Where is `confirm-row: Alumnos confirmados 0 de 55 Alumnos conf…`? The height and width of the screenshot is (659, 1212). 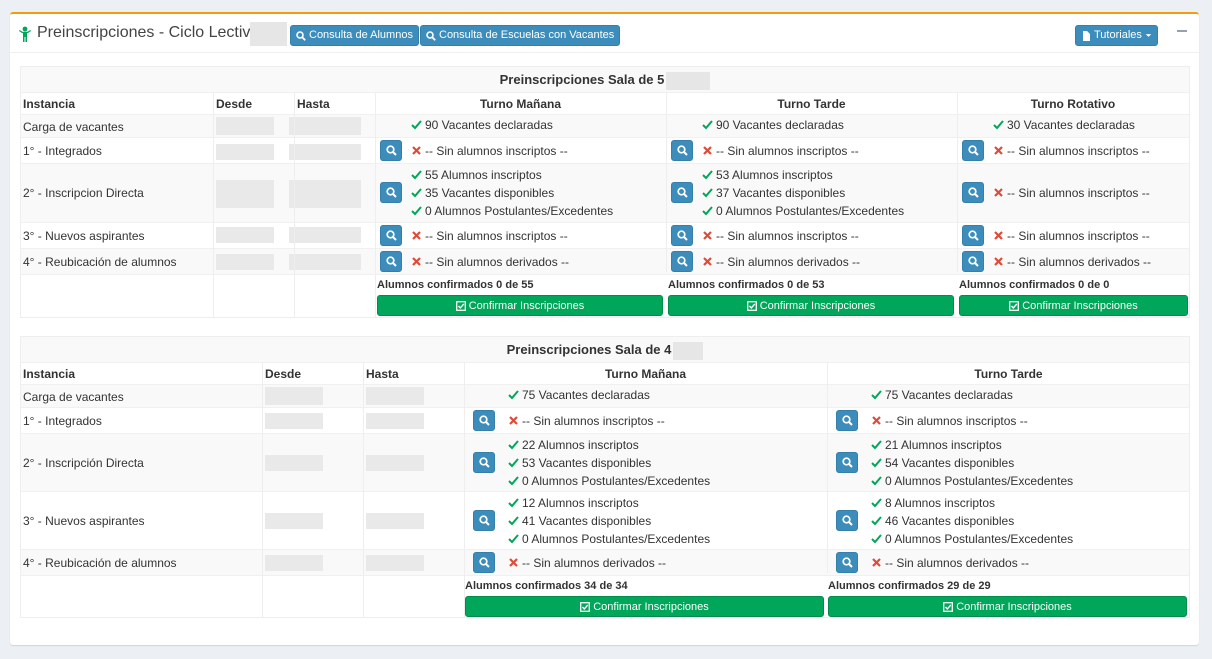
confirm-row: Alumnos confirmados 0 de 55 Alumnos conf… is located at coordinates (605, 296).